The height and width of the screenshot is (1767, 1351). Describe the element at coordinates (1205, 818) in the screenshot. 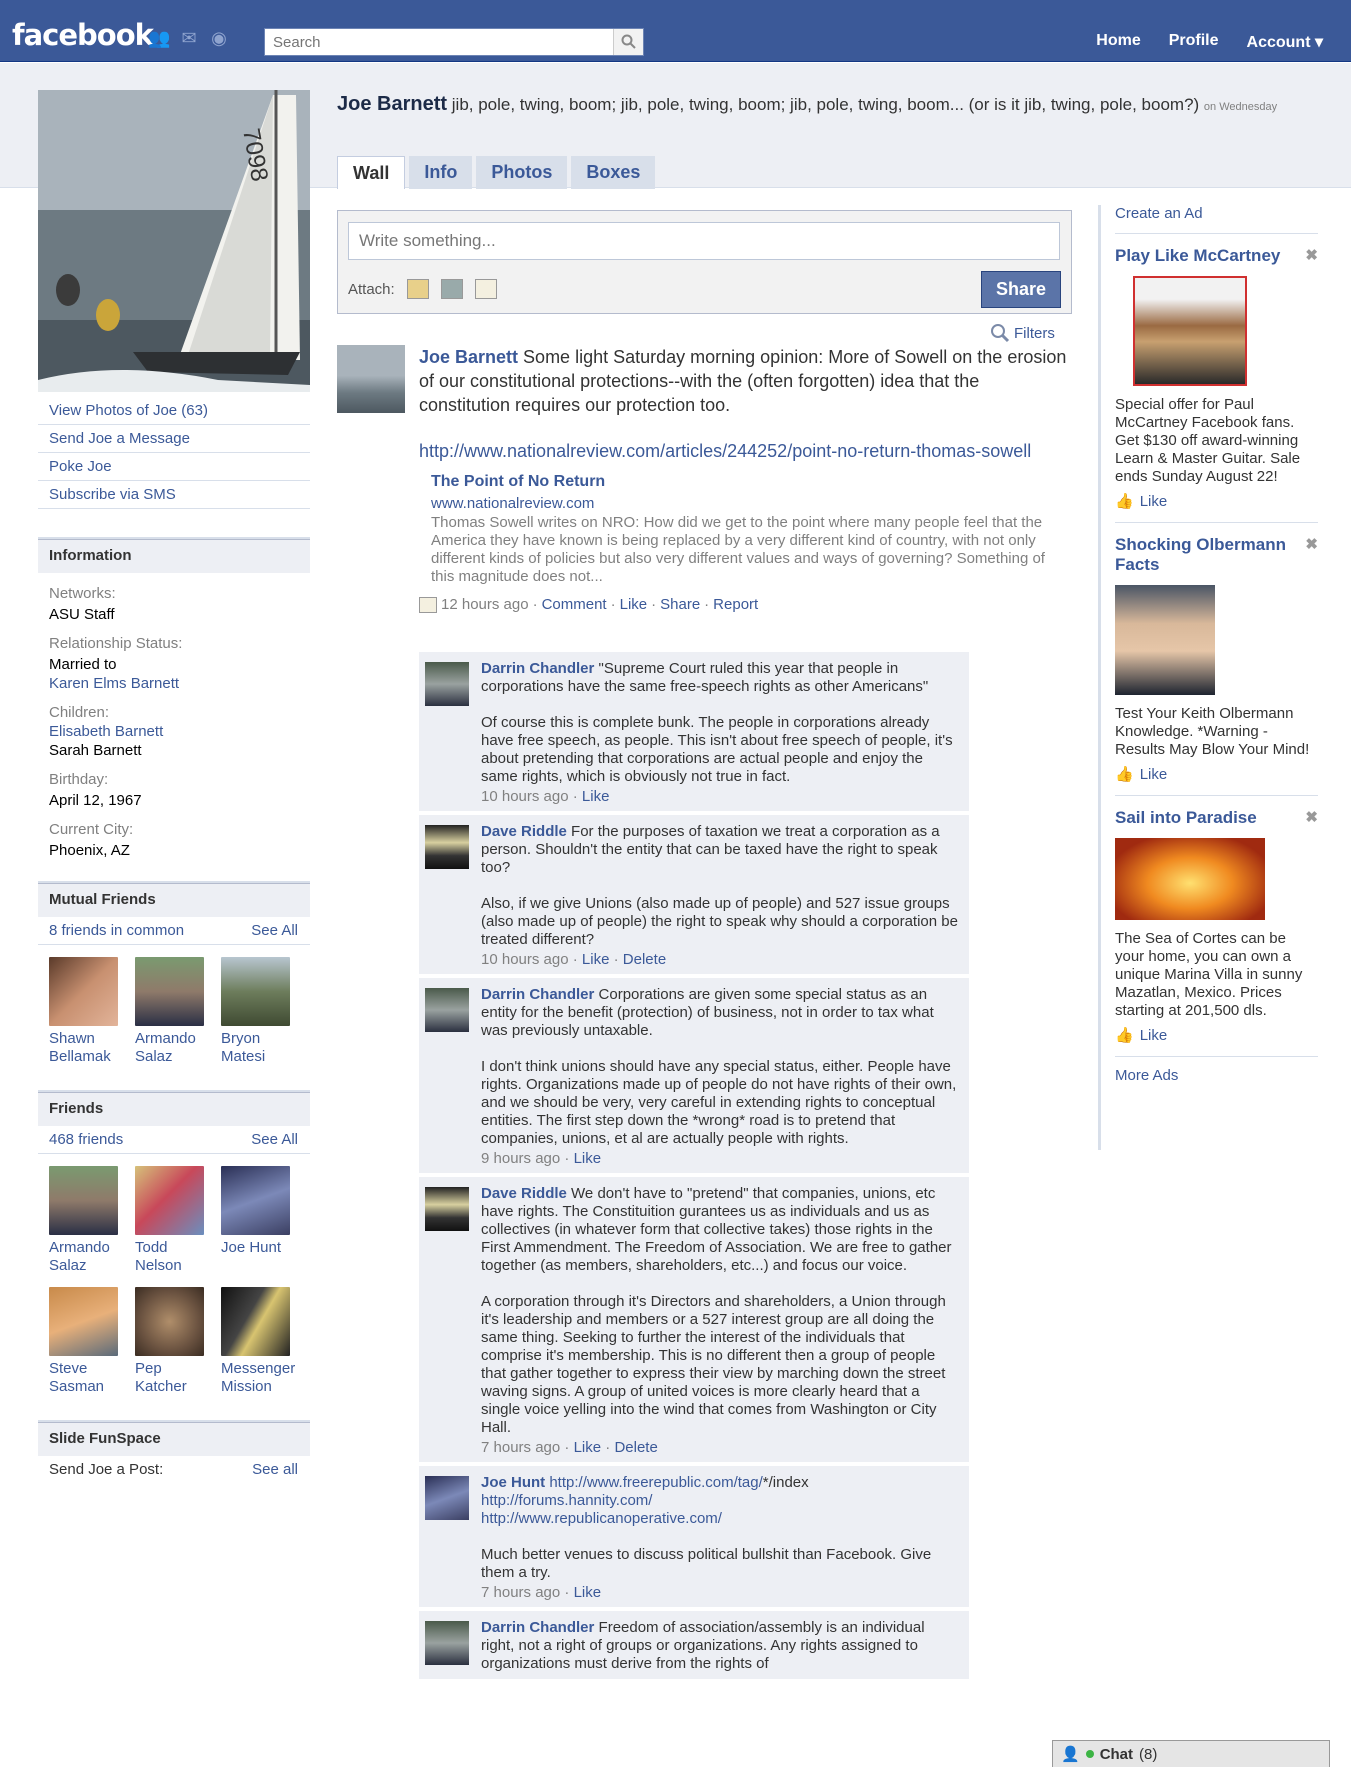

I see `ad-title: Sail into Paradise` at that location.